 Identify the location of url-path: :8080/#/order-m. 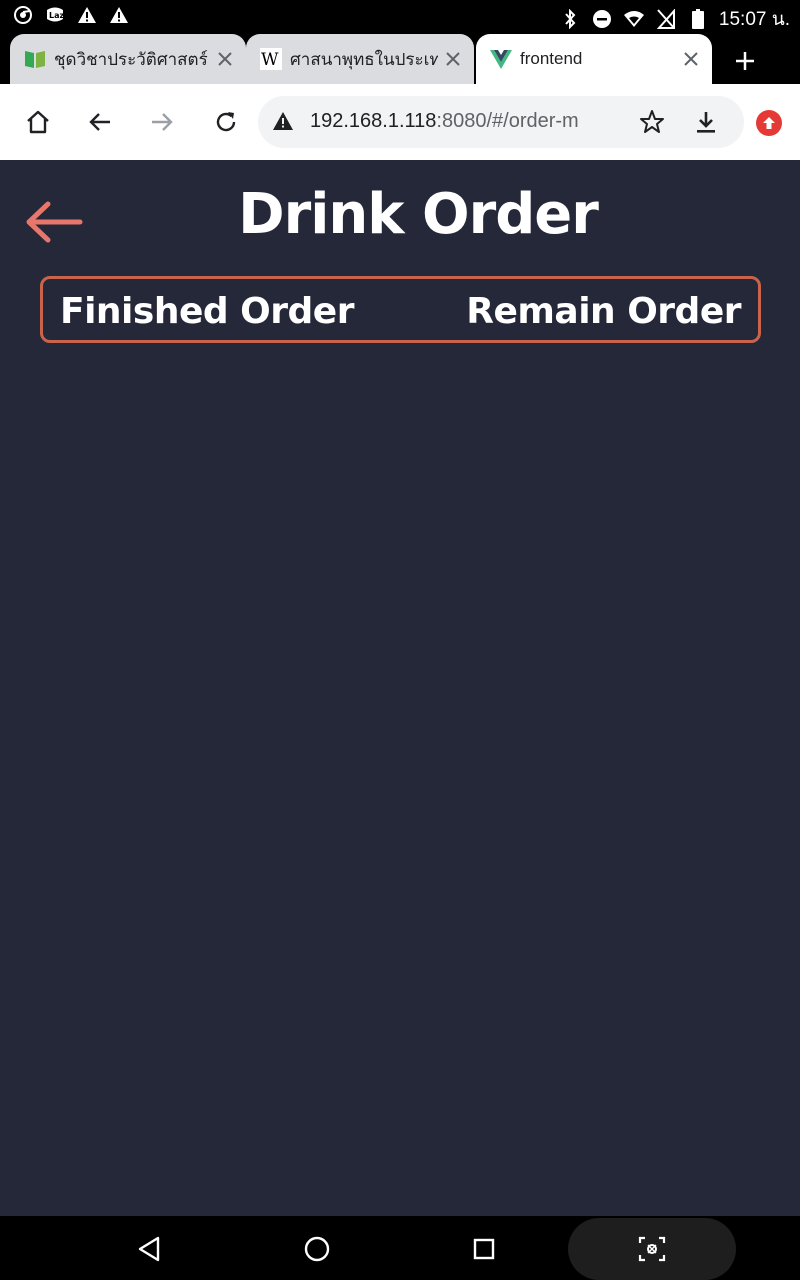
(507, 121).